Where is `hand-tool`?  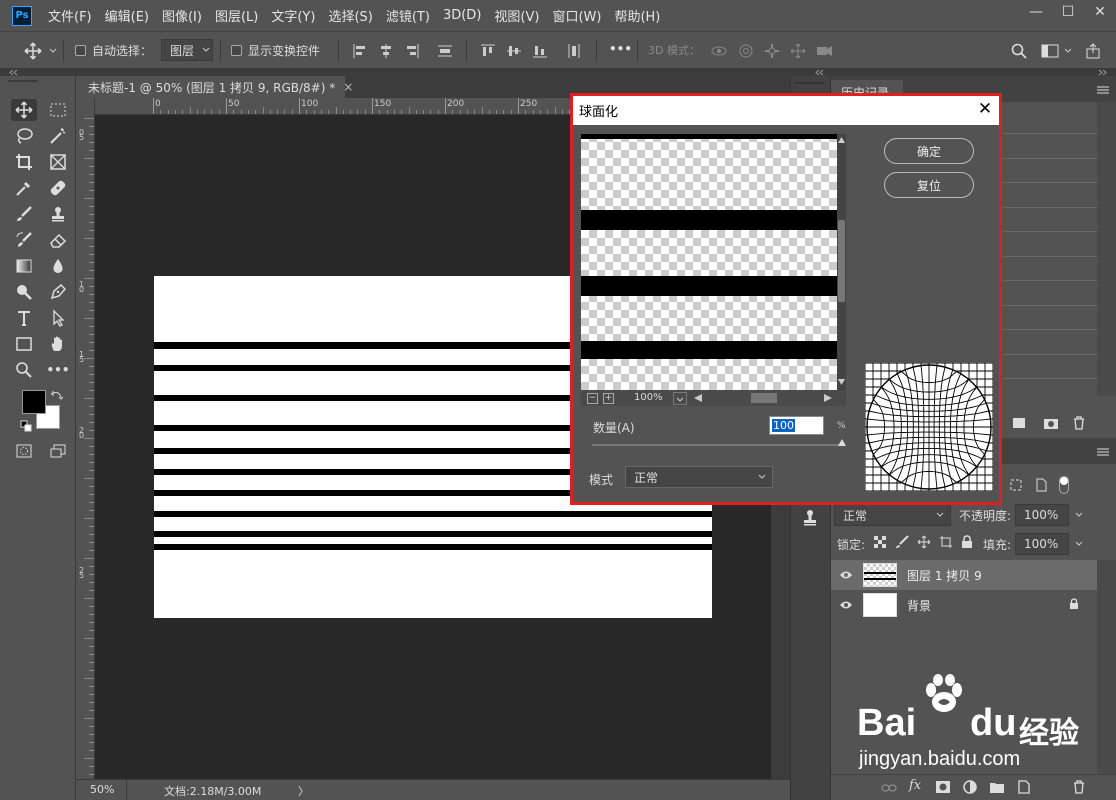 hand-tool is located at coordinates (58, 344).